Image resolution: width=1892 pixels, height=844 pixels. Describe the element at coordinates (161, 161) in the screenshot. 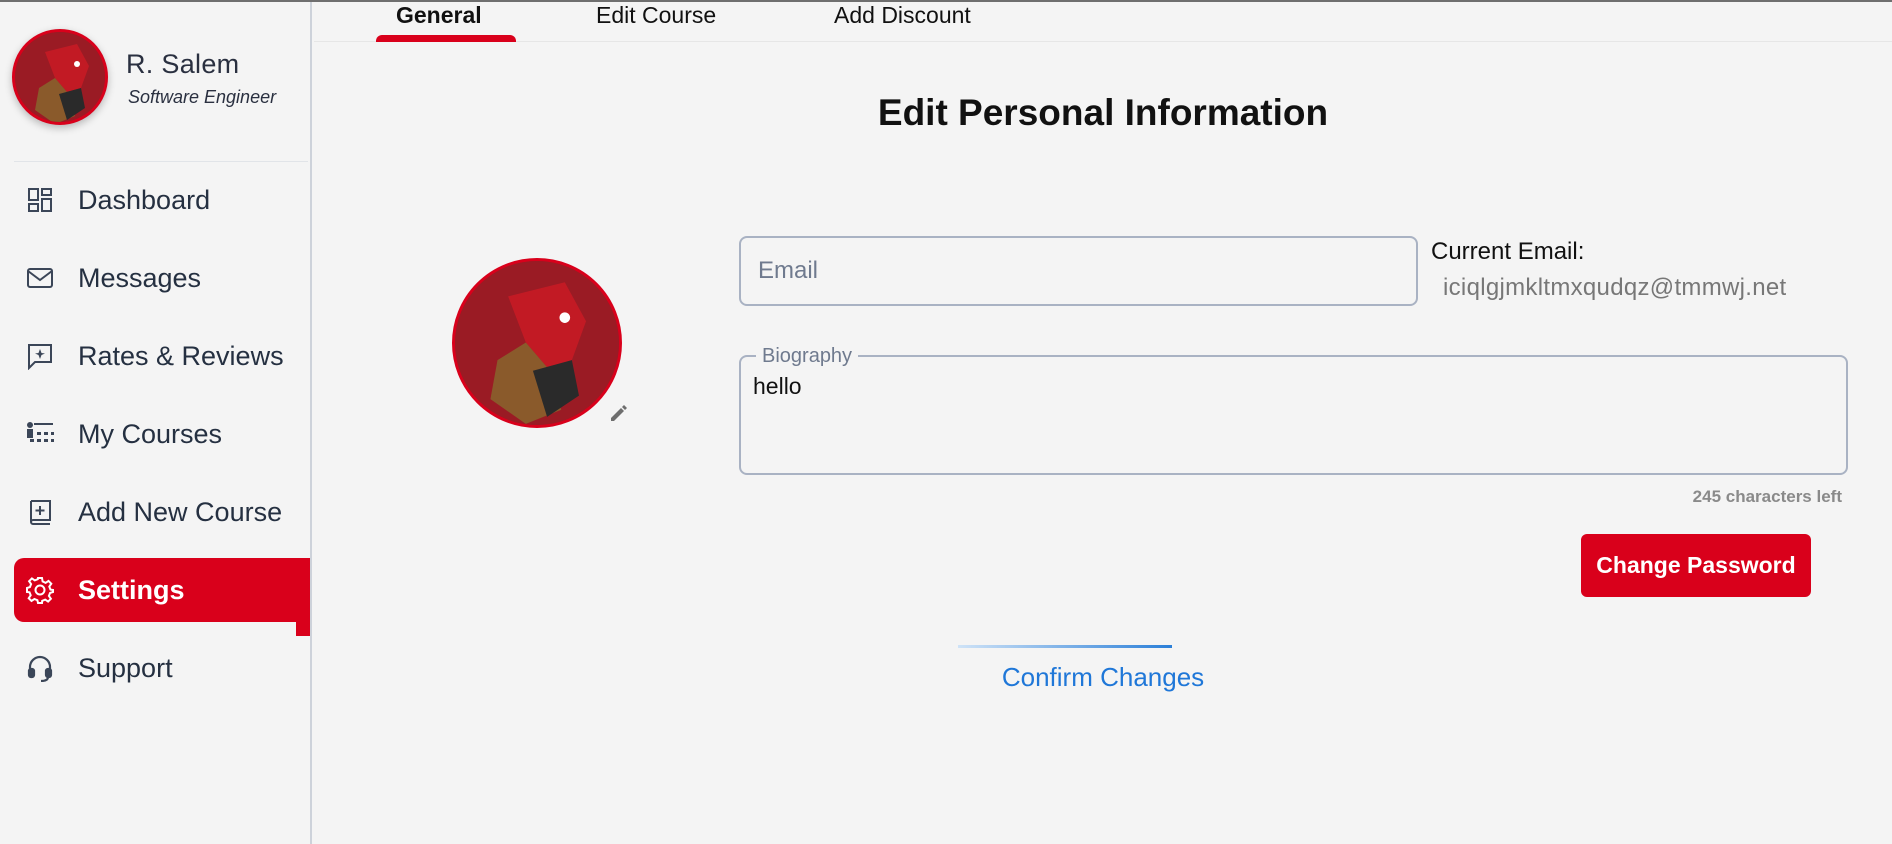

I see `sidebar-divider` at that location.